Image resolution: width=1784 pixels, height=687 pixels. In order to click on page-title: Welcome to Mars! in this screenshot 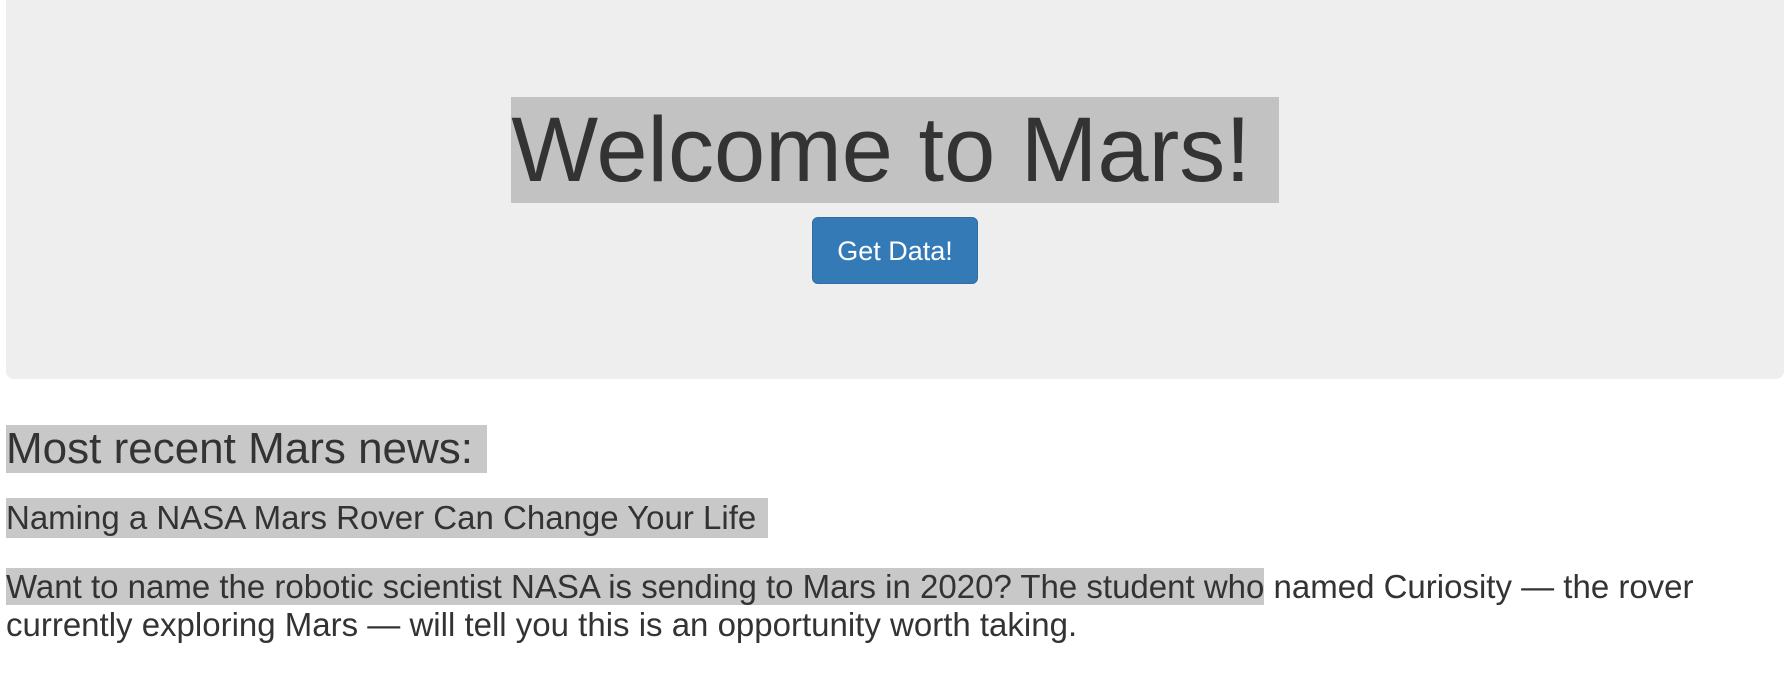, I will do `click(895, 150)`.